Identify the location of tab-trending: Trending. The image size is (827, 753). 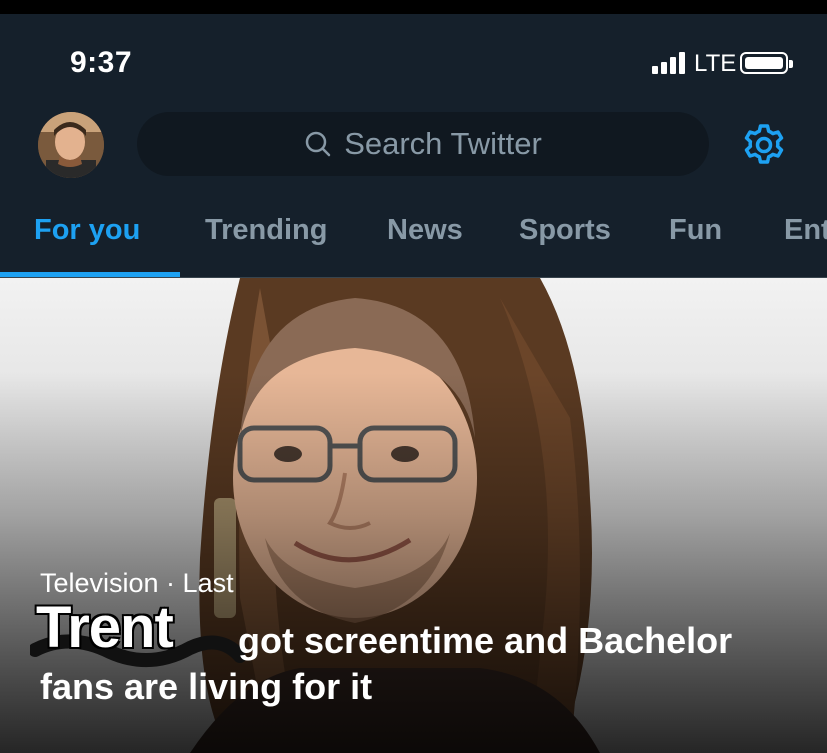
(266, 230).